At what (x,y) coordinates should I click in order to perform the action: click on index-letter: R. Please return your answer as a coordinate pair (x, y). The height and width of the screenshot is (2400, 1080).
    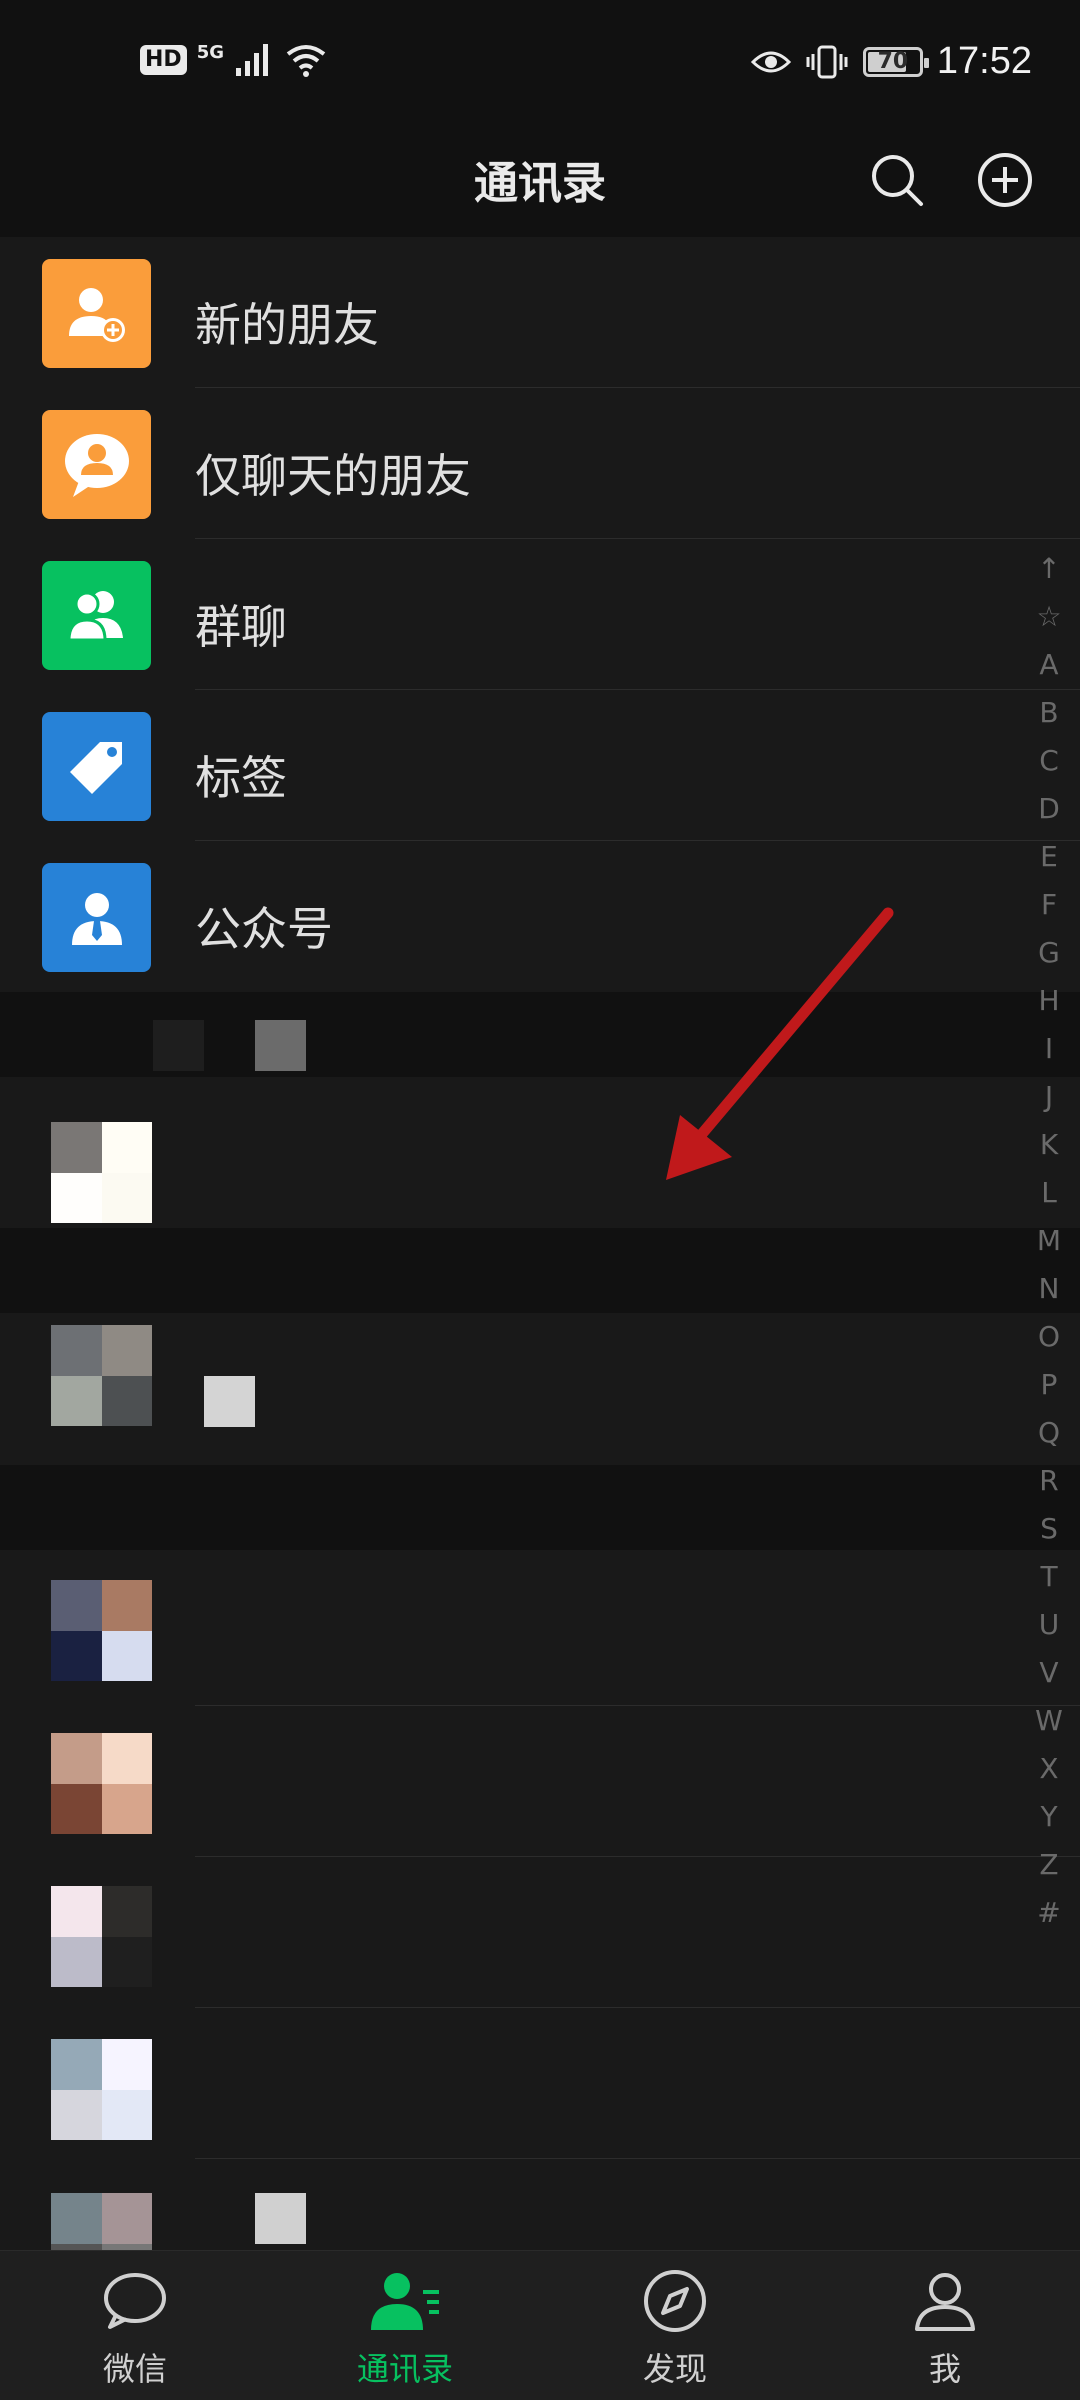
    Looking at the image, I should click on (1049, 1481).